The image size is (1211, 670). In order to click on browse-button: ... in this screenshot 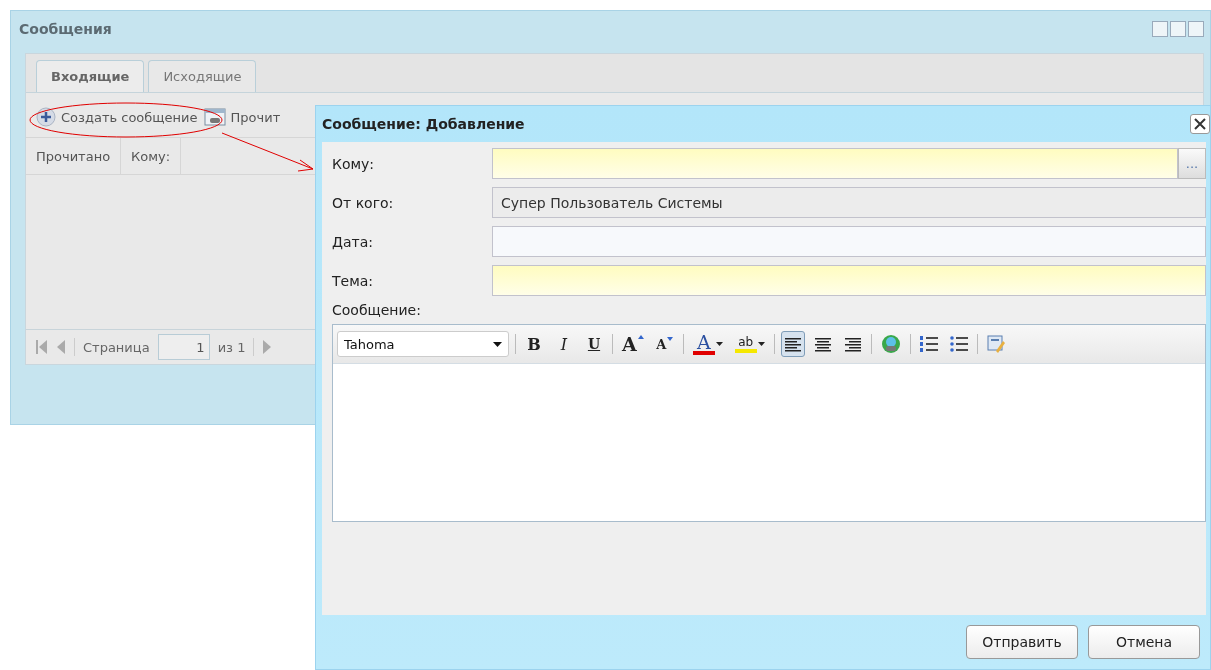, I will do `click(1192, 163)`.